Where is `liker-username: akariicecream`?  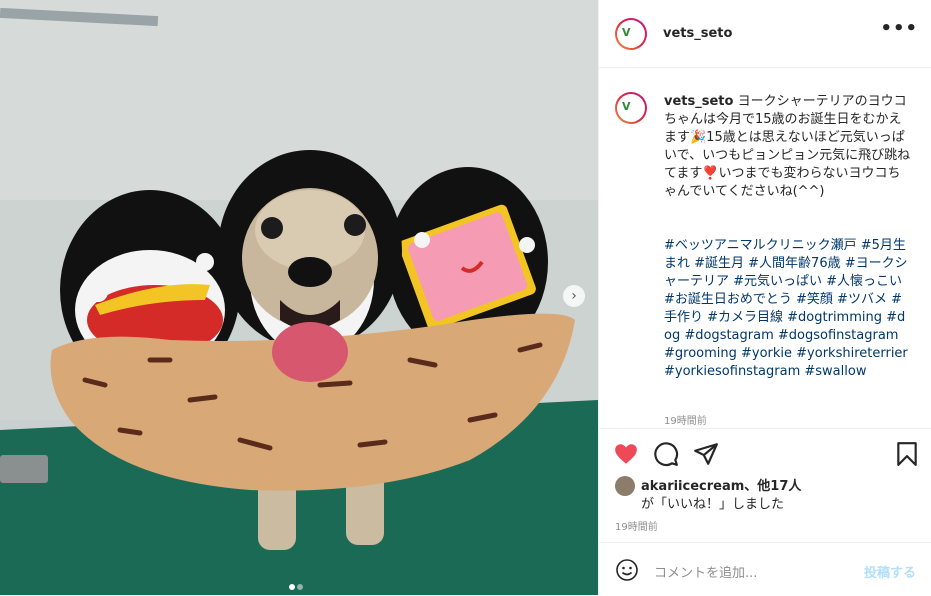 liker-username: akariicecream is located at coordinates (692, 486).